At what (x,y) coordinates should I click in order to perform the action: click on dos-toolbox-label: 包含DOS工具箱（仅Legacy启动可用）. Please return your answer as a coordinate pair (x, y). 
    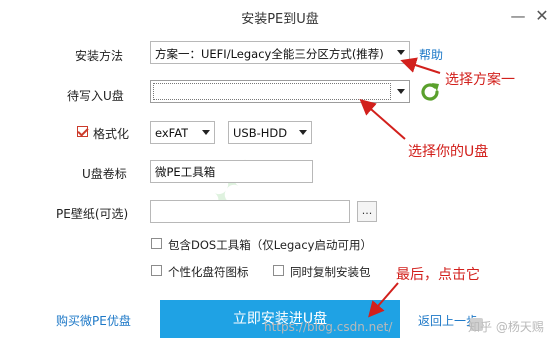
    Looking at the image, I should click on (270, 245).